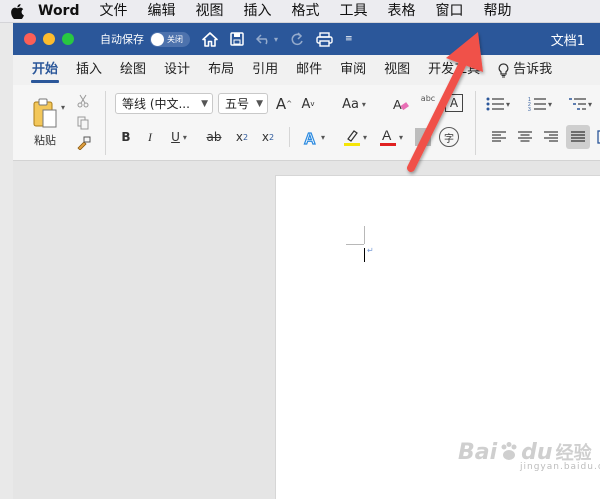 The image size is (600, 499). I want to click on strikethrough-button: ab, so click(214, 137).